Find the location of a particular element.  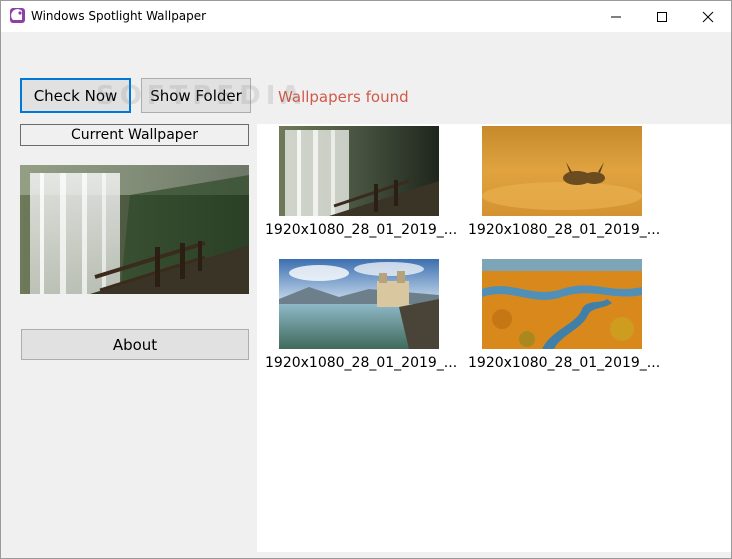

maximize-icon is located at coordinates (662, 16).